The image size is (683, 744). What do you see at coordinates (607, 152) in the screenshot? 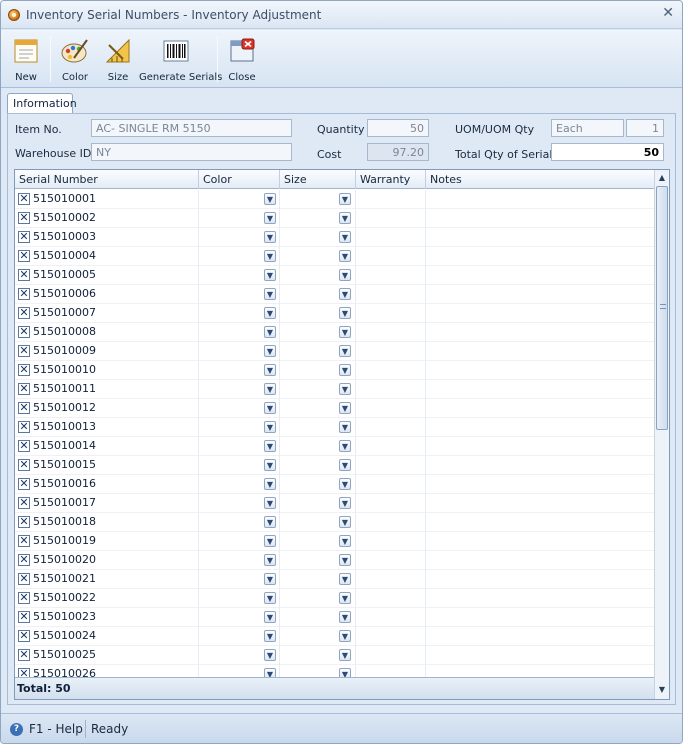
I see `total-qty-field: 50` at bounding box center [607, 152].